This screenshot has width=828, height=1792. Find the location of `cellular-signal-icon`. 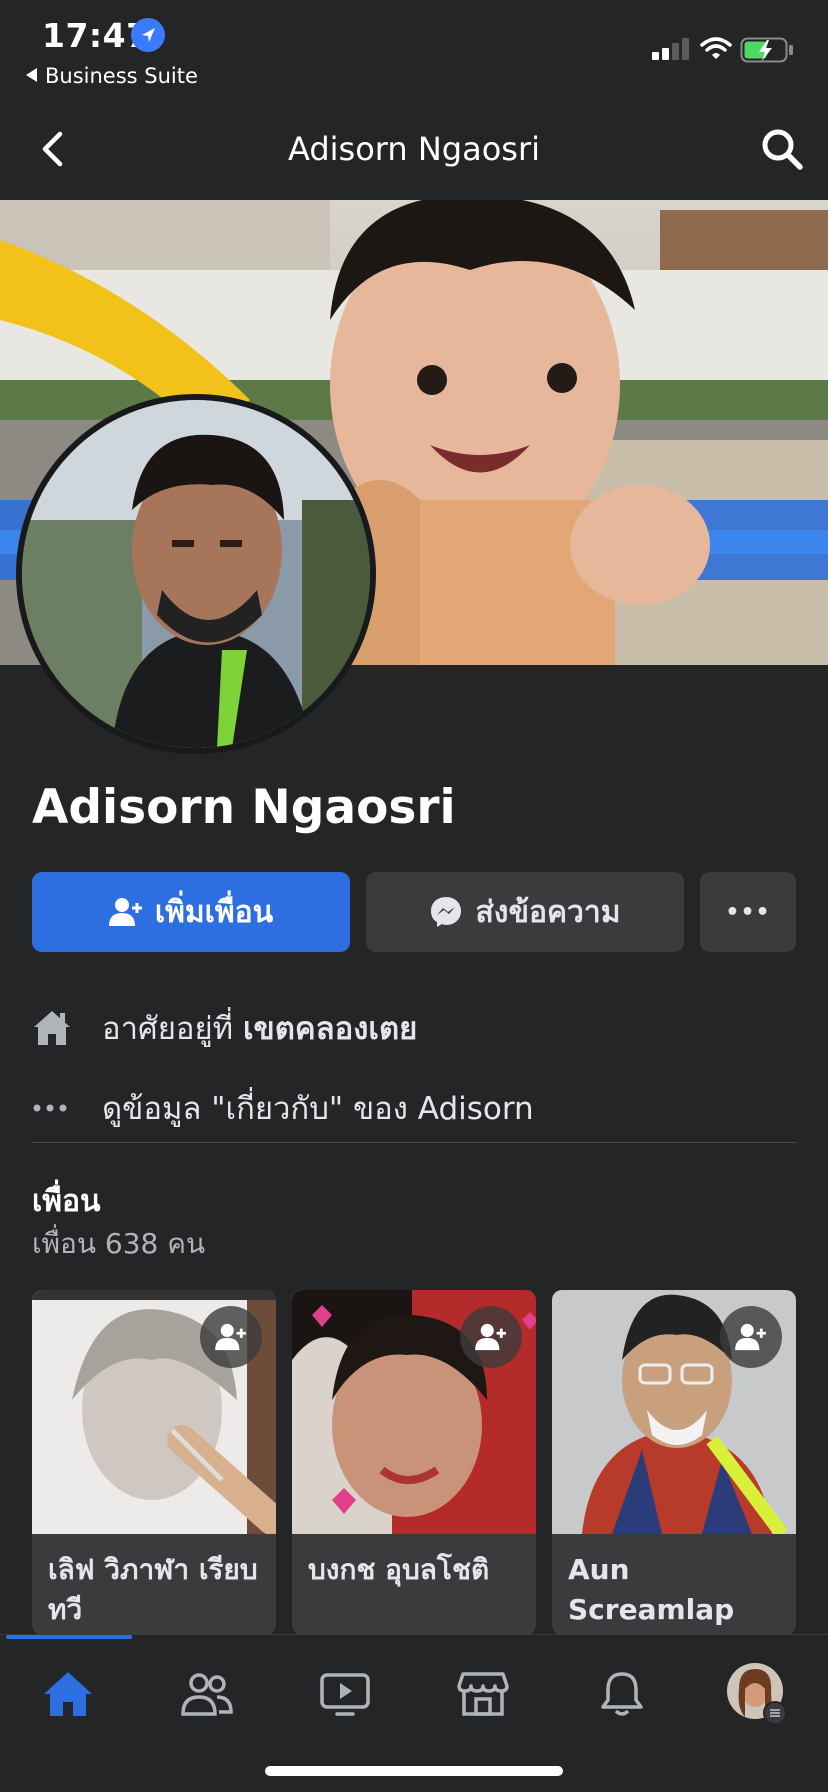

cellular-signal-icon is located at coordinates (671, 49).